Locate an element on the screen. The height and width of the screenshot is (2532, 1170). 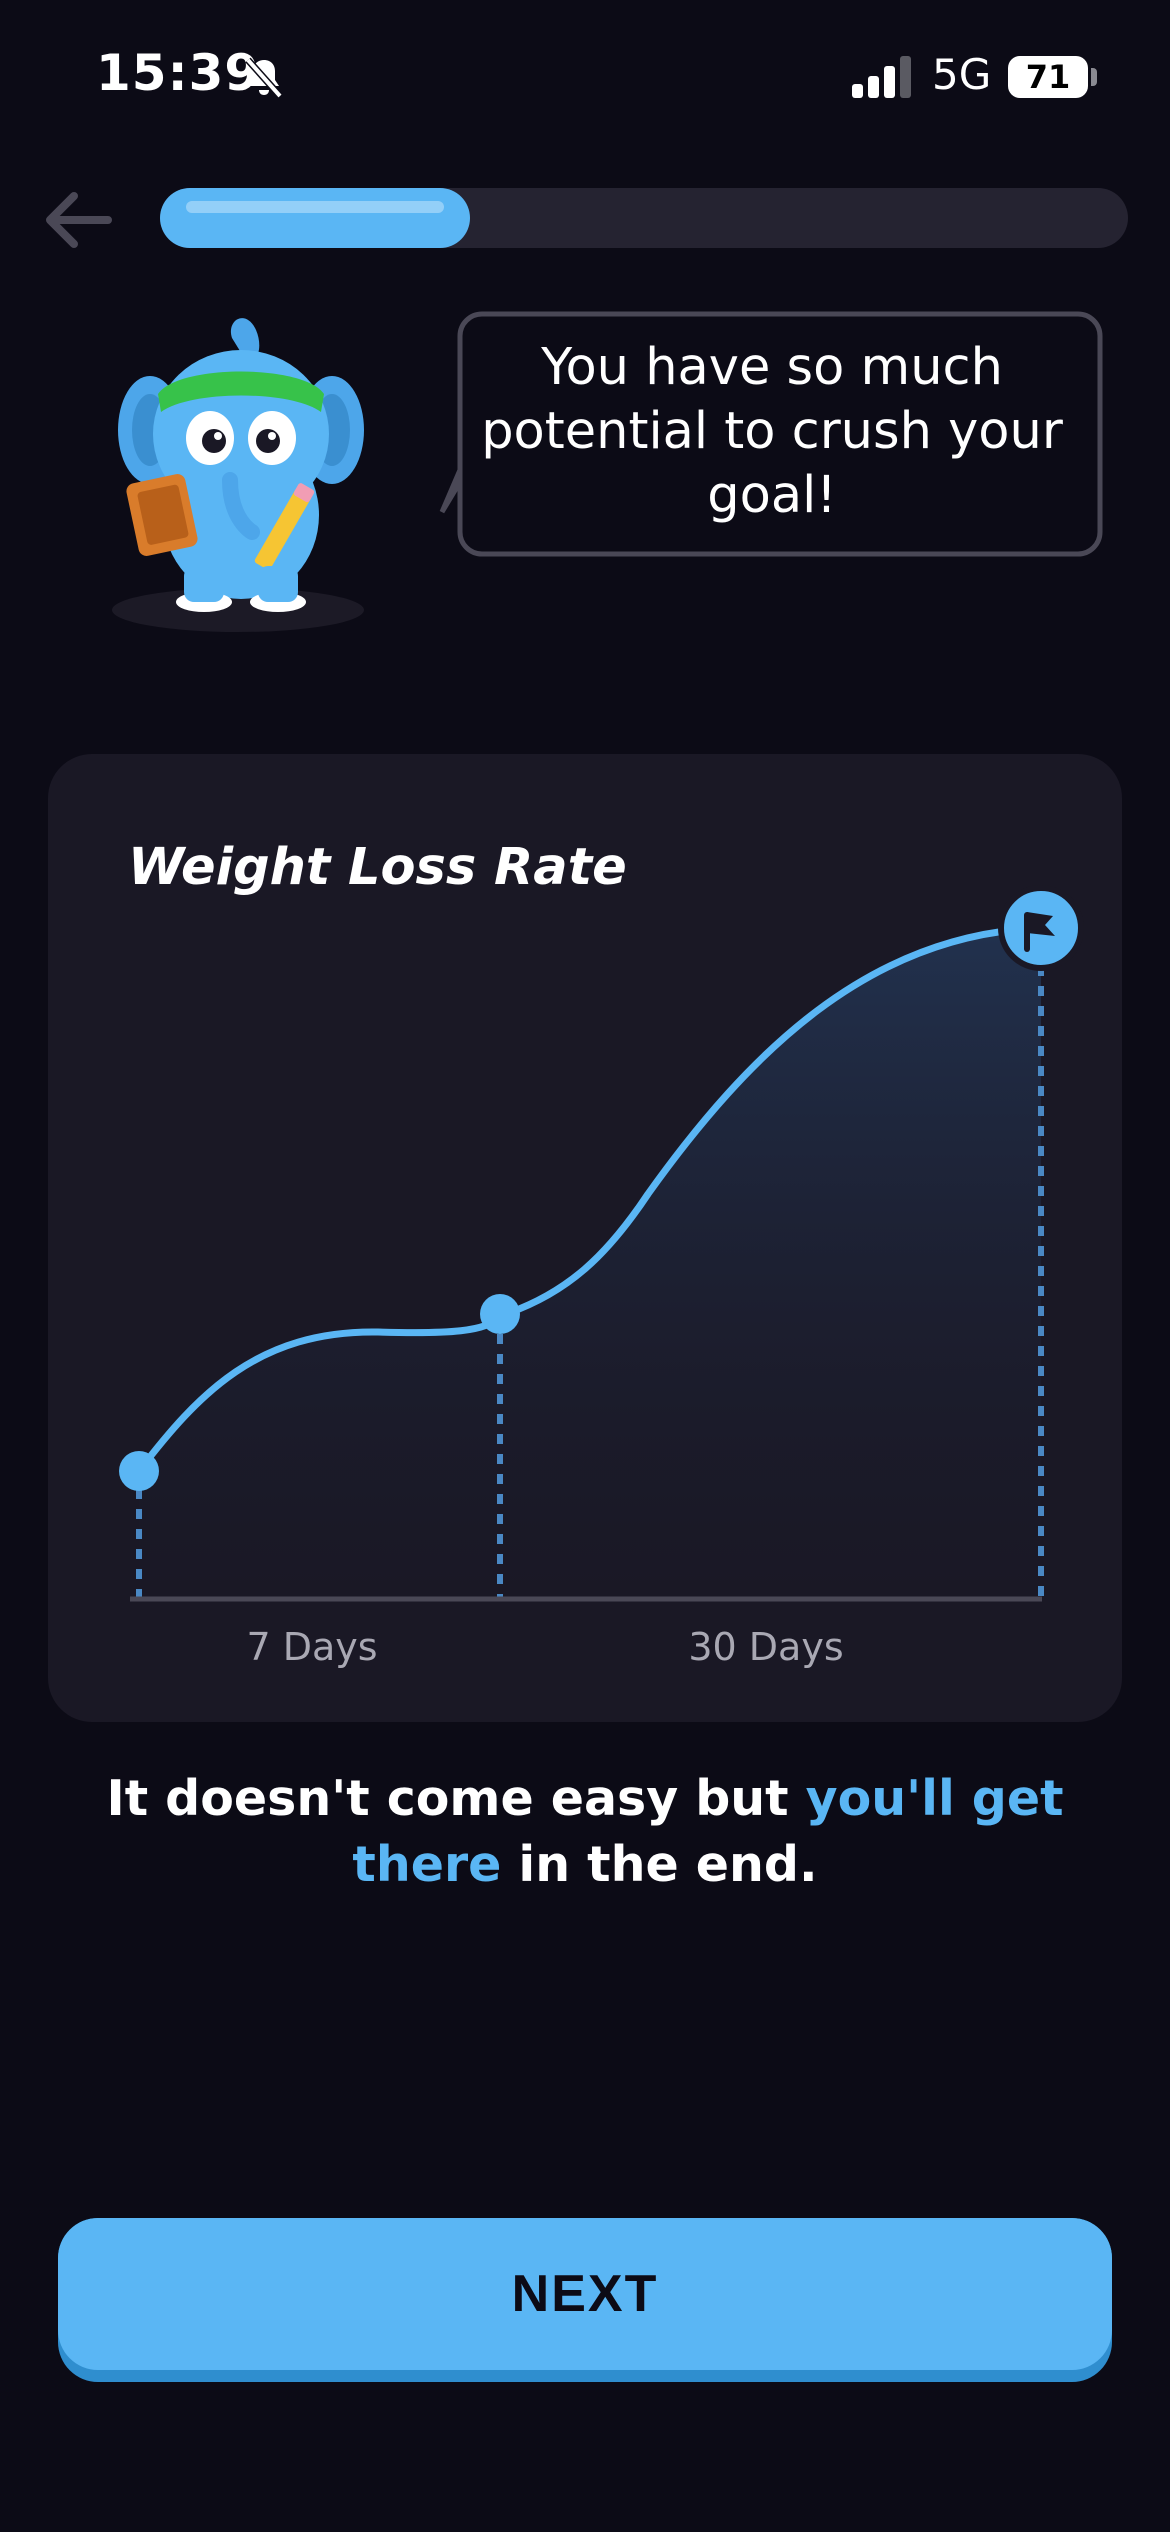
caption-part-2: in the end. is located at coordinates (659, 1864).